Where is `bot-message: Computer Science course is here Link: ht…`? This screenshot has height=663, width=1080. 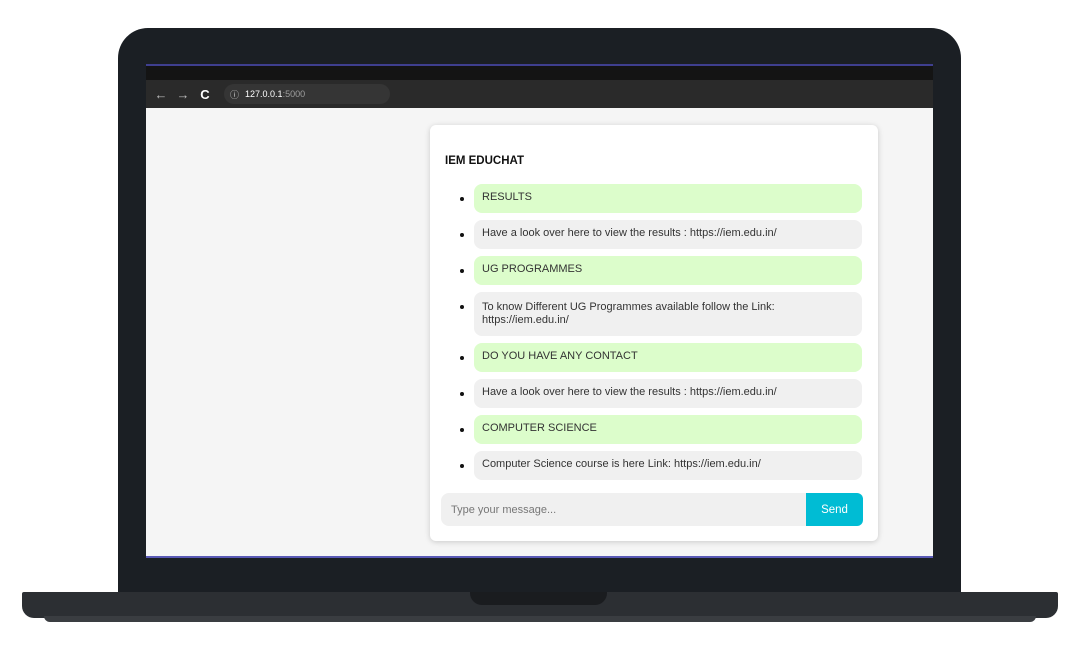 bot-message: Computer Science course is here Link: ht… is located at coordinates (661, 465).